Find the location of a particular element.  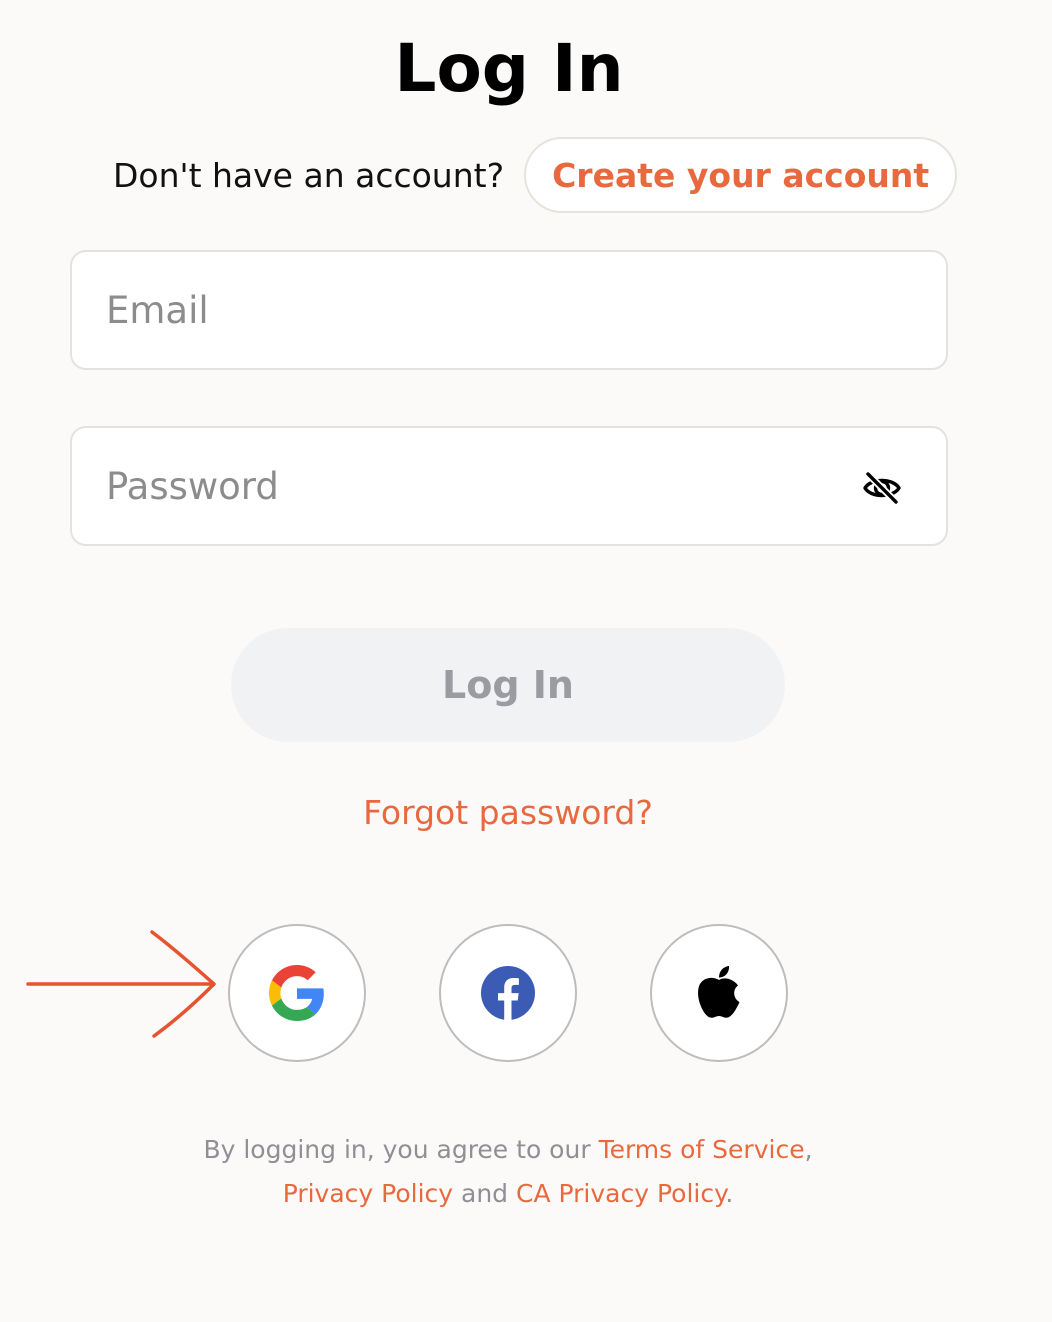

password-field-container is located at coordinates (509, 486).